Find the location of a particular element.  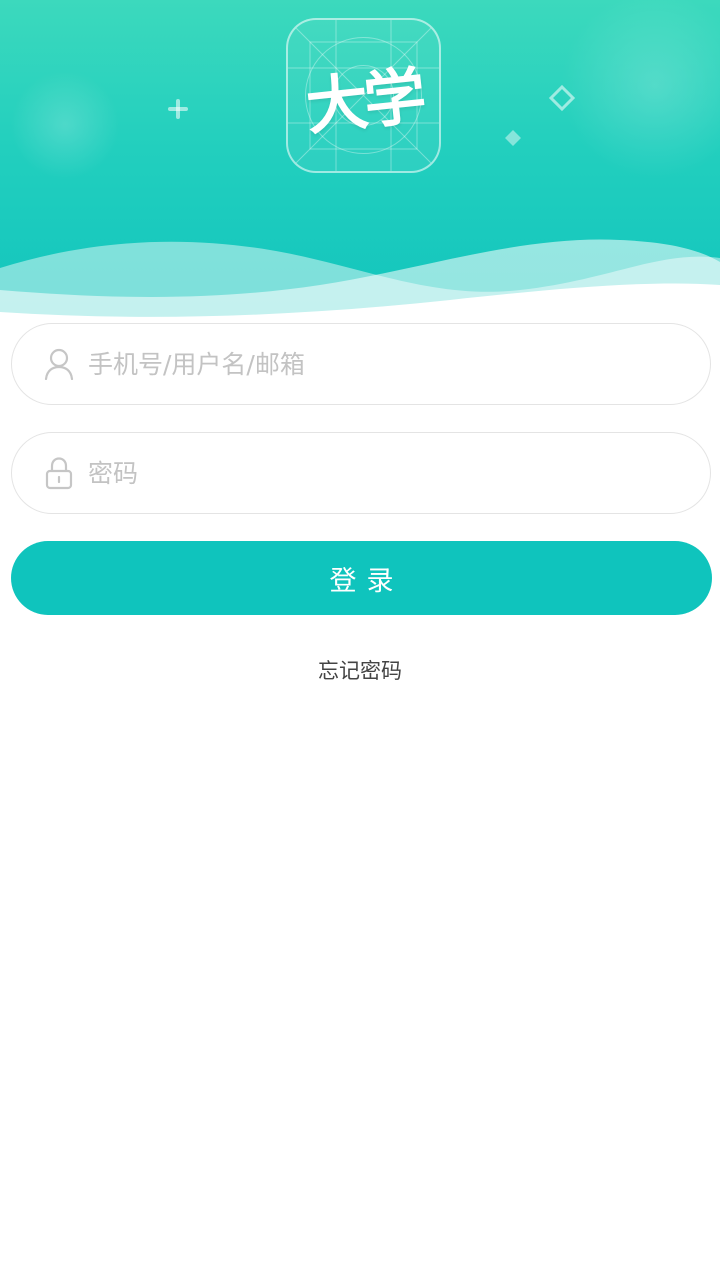

forgot-password-link: 忘记密码 is located at coordinates (360, 670).